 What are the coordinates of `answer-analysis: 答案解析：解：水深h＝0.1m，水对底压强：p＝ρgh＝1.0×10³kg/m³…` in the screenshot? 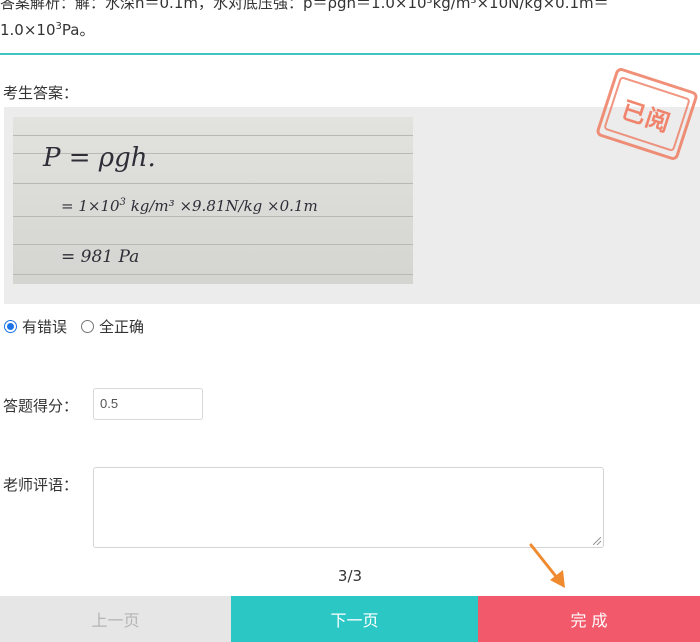 It's located at (350, 21).